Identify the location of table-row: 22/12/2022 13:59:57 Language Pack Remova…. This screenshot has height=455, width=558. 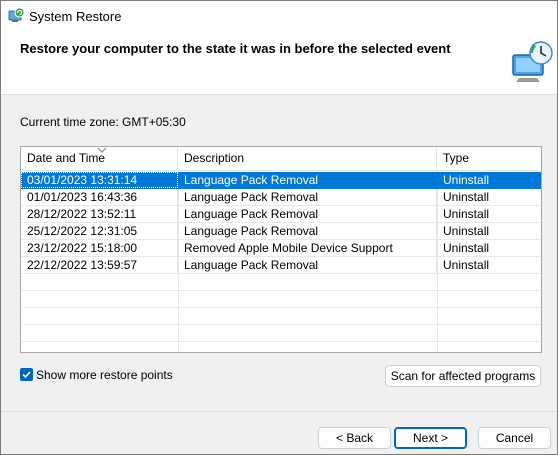
(281, 265).